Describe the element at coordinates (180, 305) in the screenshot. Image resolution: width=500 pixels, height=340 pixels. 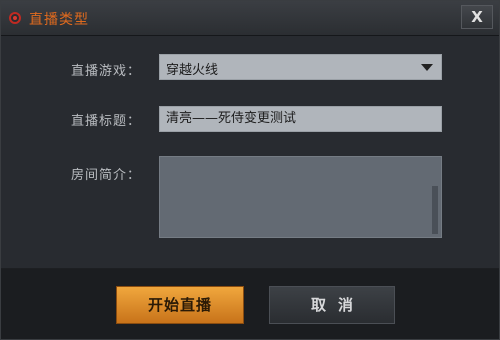
I see `start-live-button: 开始直播` at that location.